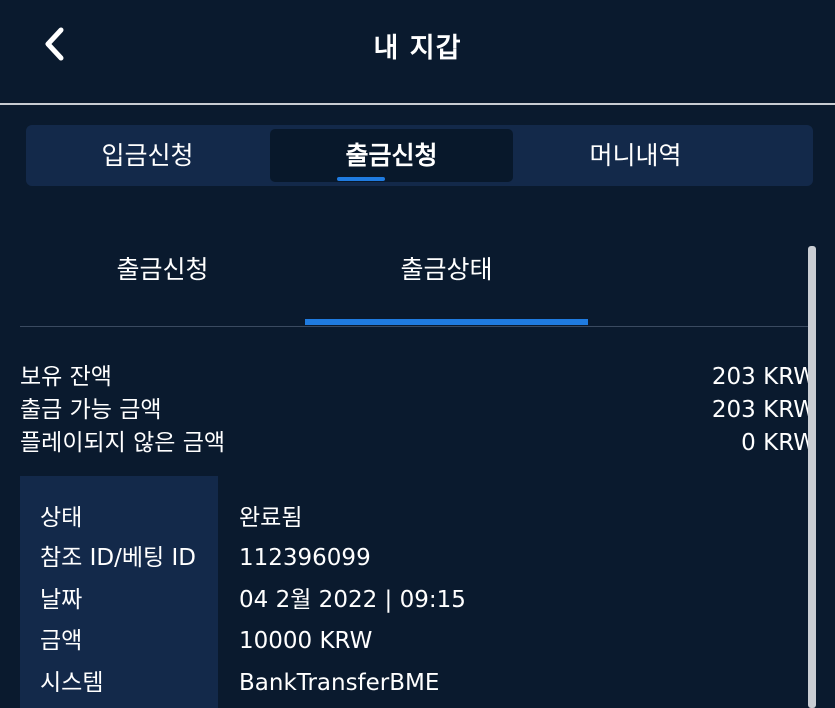 This screenshot has height=708, width=835. What do you see at coordinates (271, 518) in the screenshot?
I see `detail-value: 완료됨` at bounding box center [271, 518].